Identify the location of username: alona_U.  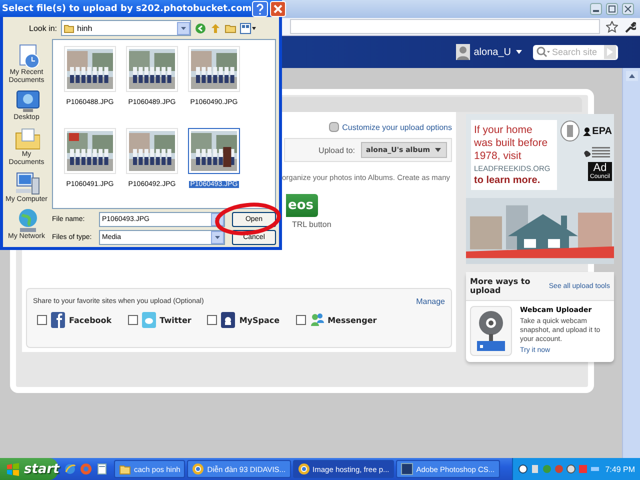
(492, 52).